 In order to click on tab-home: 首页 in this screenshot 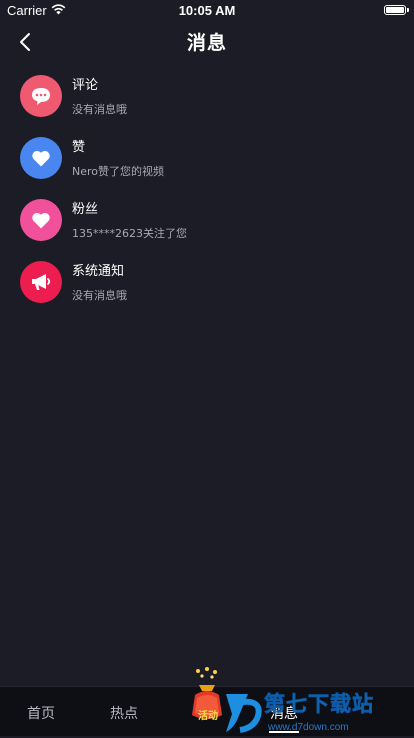, I will do `click(41, 713)`.